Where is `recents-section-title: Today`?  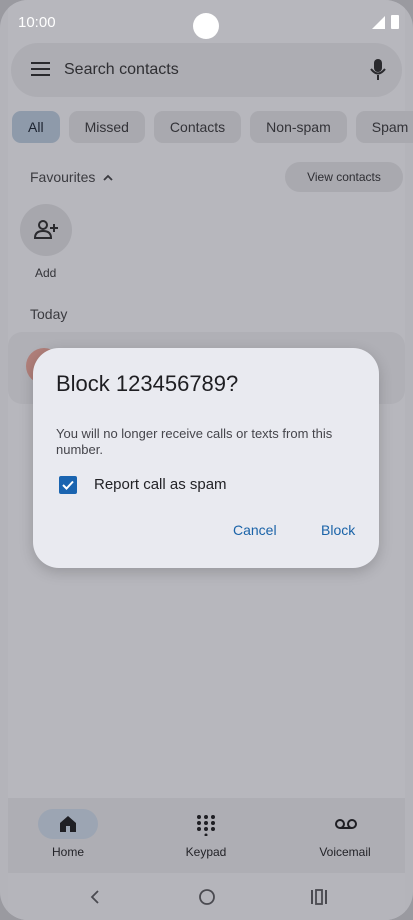 recents-section-title: Today is located at coordinates (49, 314).